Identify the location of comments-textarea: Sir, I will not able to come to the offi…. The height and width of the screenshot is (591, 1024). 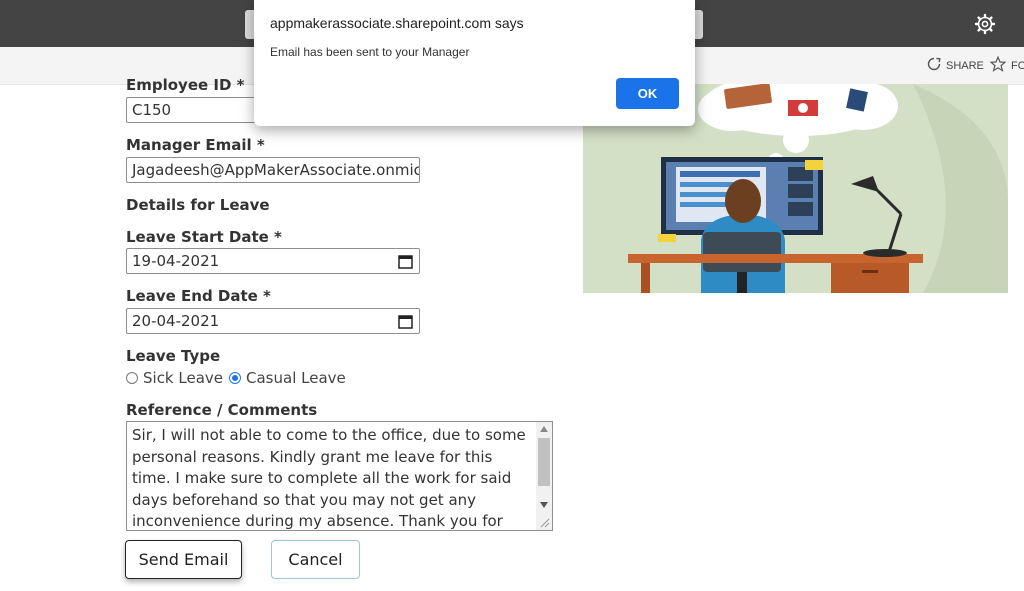
(339, 476).